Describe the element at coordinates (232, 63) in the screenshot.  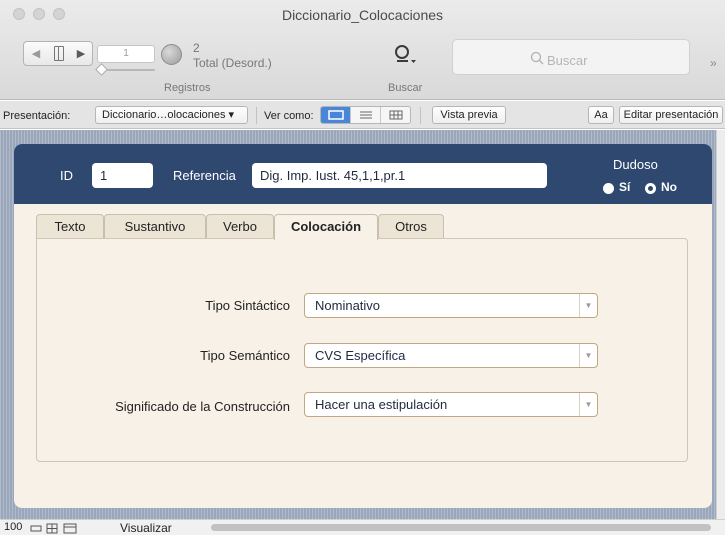
I see `found-sort-state: Total (Desord.)` at that location.